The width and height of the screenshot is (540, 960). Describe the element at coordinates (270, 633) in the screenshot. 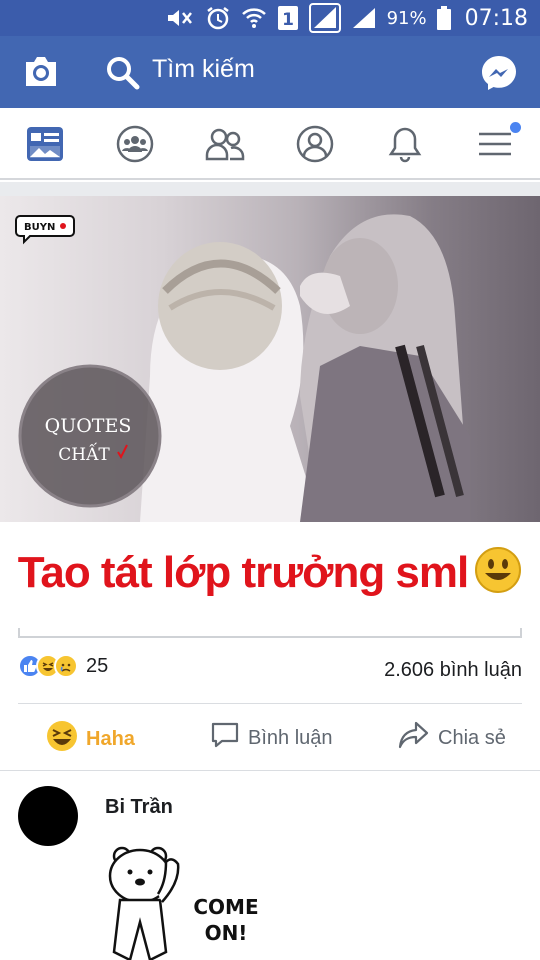

I see `link-preview-border` at that location.